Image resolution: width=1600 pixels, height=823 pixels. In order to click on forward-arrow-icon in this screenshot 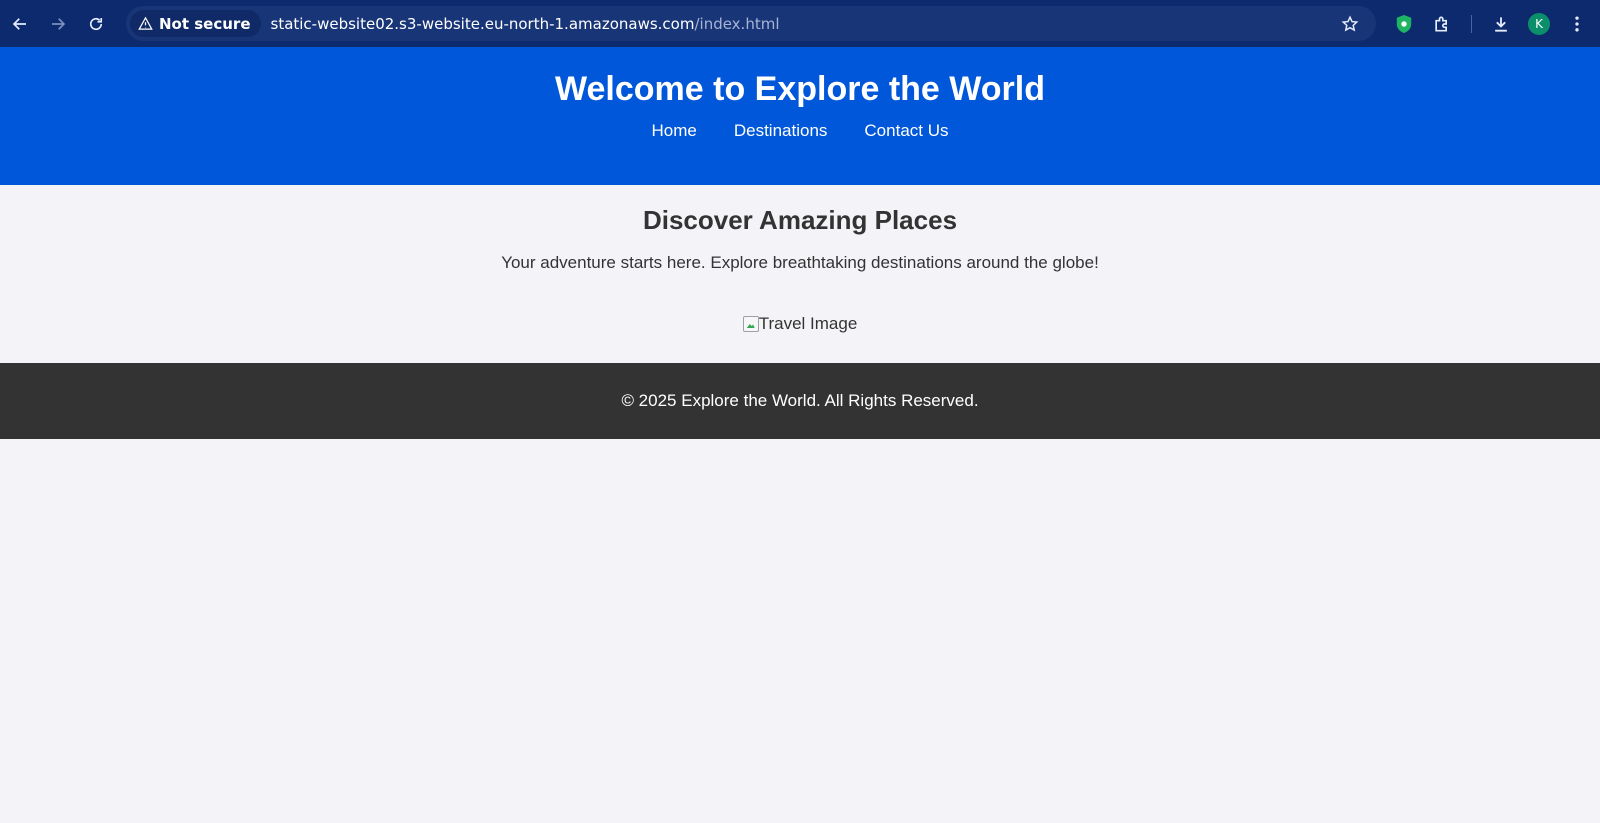, I will do `click(58, 24)`.